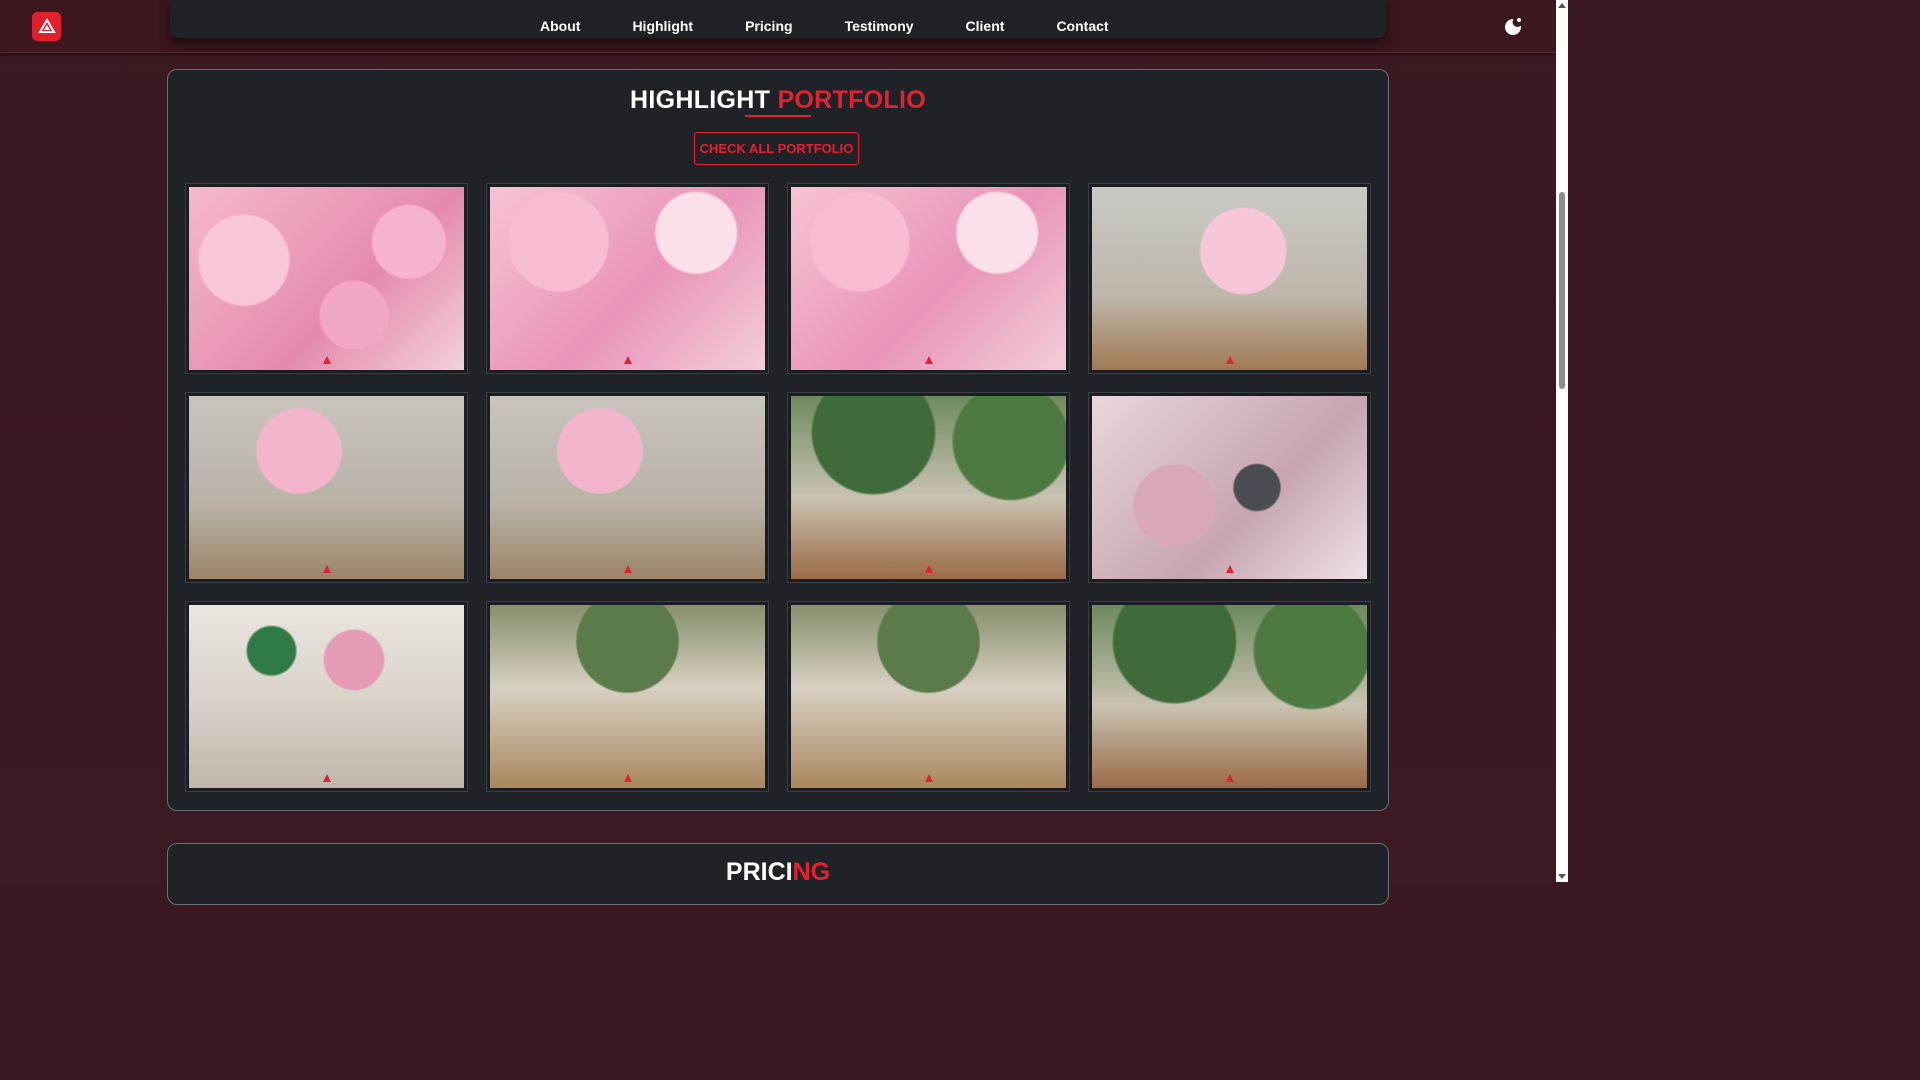  I want to click on photo-garden-hall, so click(928, 696).